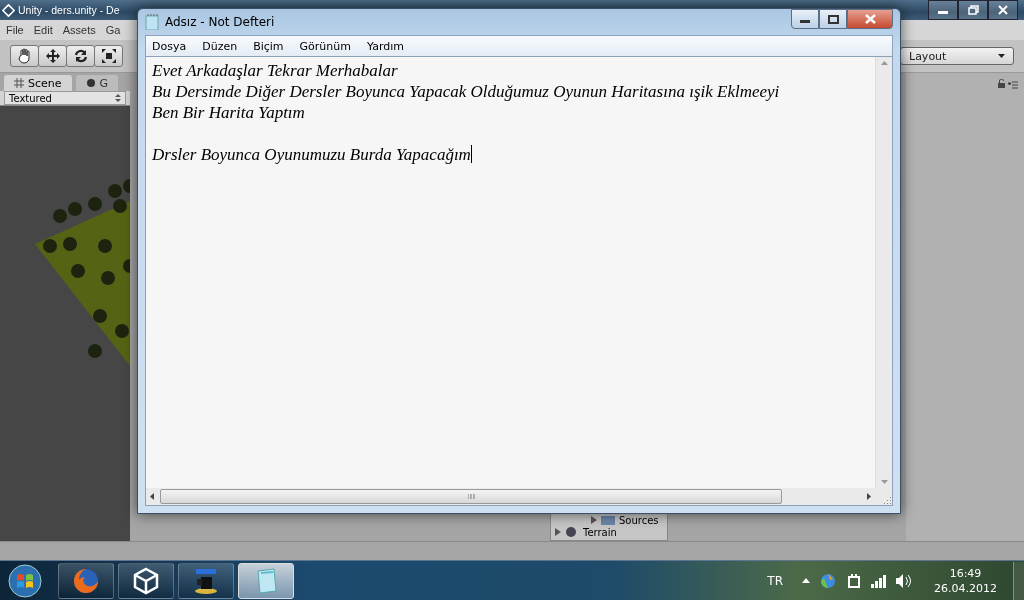  I want to click on clock: 16:49 26.04.2012, so click(965, 580).